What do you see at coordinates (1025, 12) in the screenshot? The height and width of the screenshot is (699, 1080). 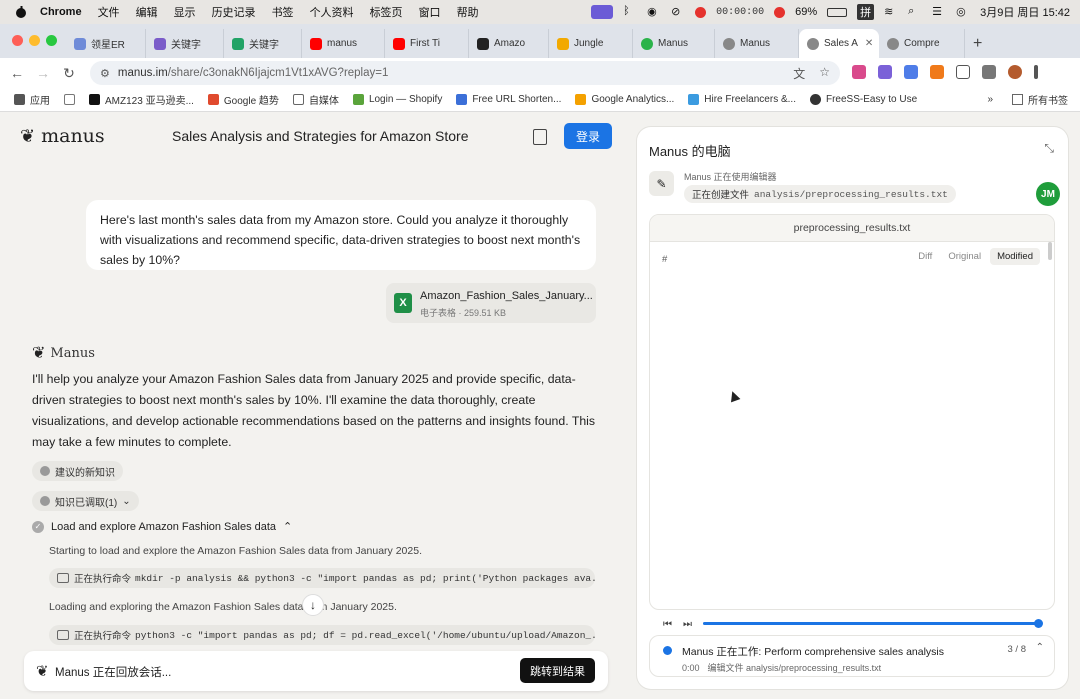 I see `menubar-datetime: 3月9日 周日 15:42` at bounding box center [1025, 12].